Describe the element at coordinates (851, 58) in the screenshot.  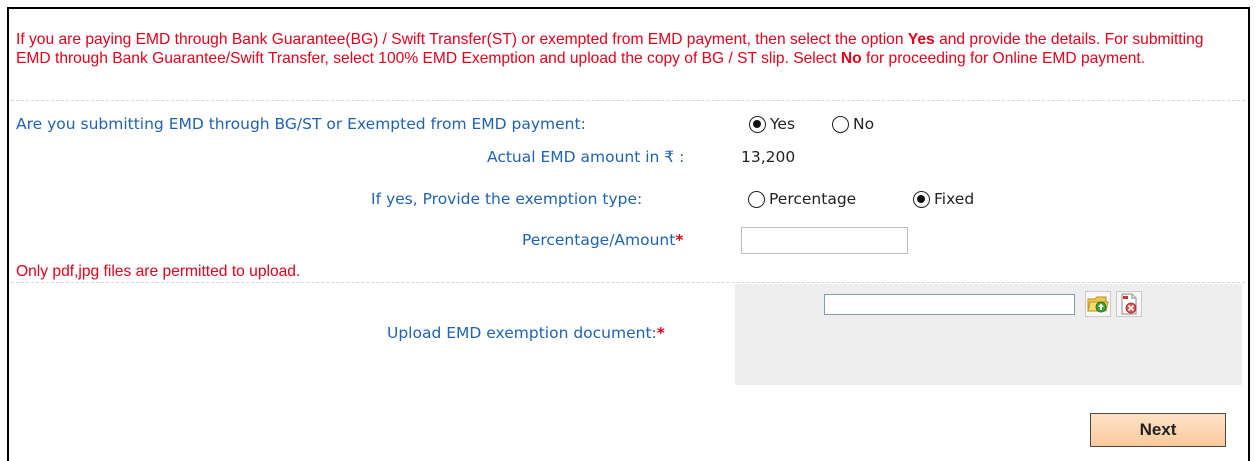
I see `notice-no-word: No` at that location.